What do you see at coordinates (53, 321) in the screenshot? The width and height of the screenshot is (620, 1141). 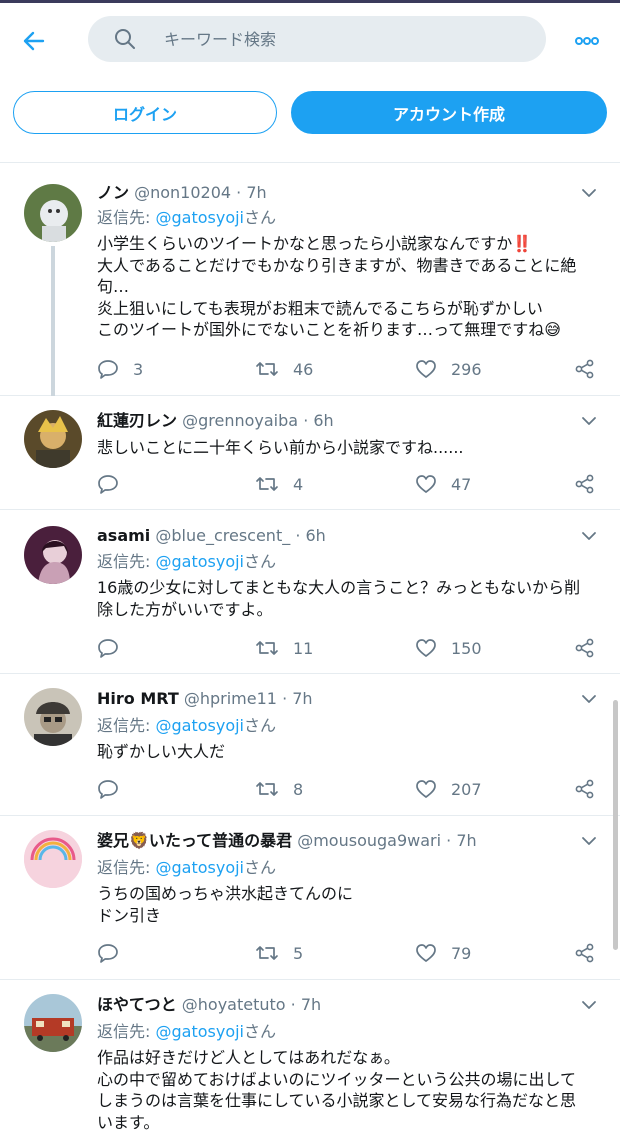 I see `thread-line` at bounding box center [53, 321].